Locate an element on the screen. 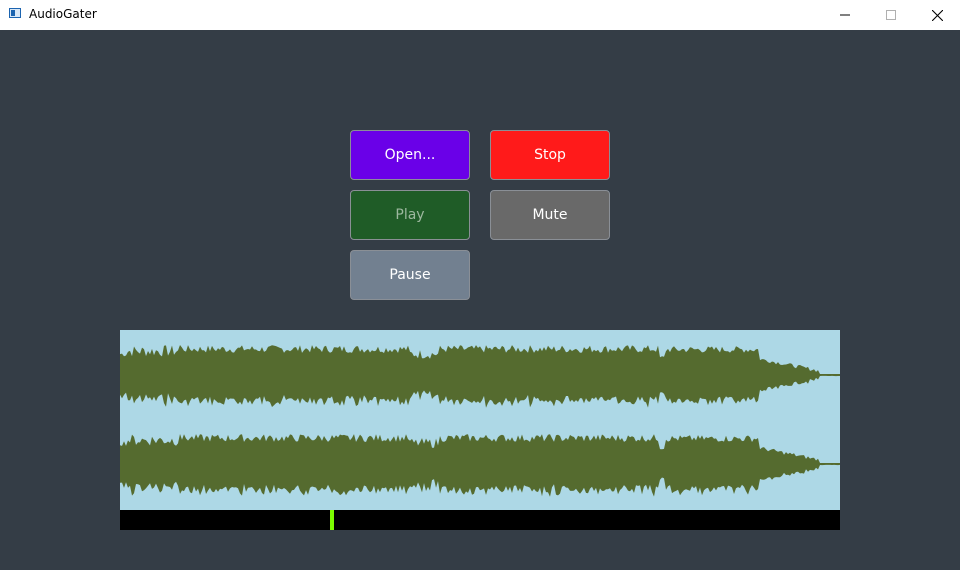  minimize-icon is located at coordinates (845, 15).